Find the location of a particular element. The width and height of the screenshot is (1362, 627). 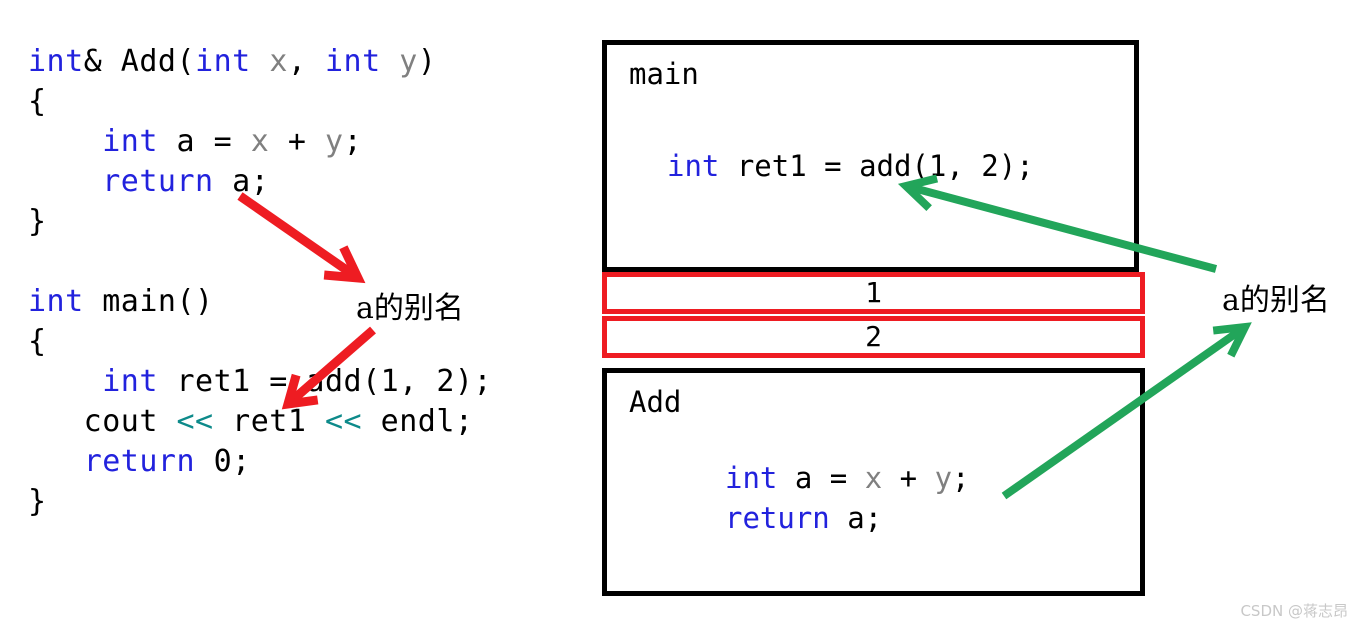

stack-cell-param-1: 1 is located at coordinates (873, 293).